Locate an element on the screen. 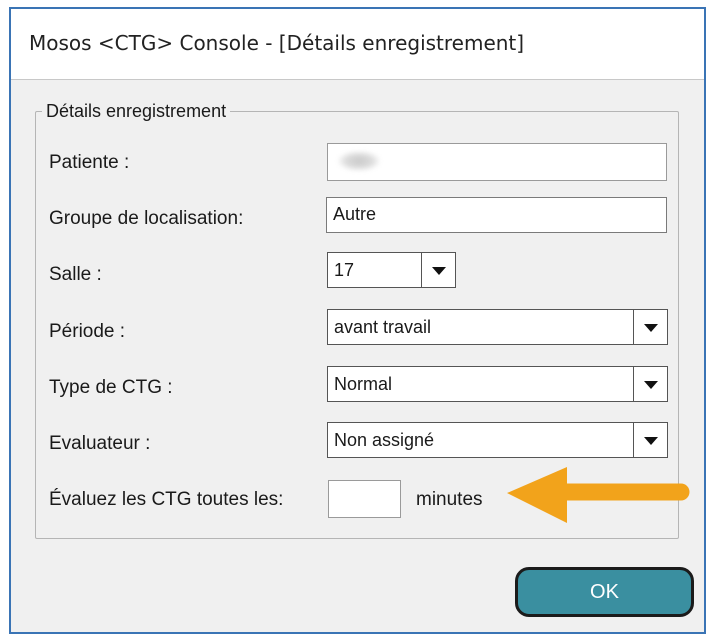 This screenshot has width=716, height=642. ctg-type-value: Normal is located at coordinates (363, 384).